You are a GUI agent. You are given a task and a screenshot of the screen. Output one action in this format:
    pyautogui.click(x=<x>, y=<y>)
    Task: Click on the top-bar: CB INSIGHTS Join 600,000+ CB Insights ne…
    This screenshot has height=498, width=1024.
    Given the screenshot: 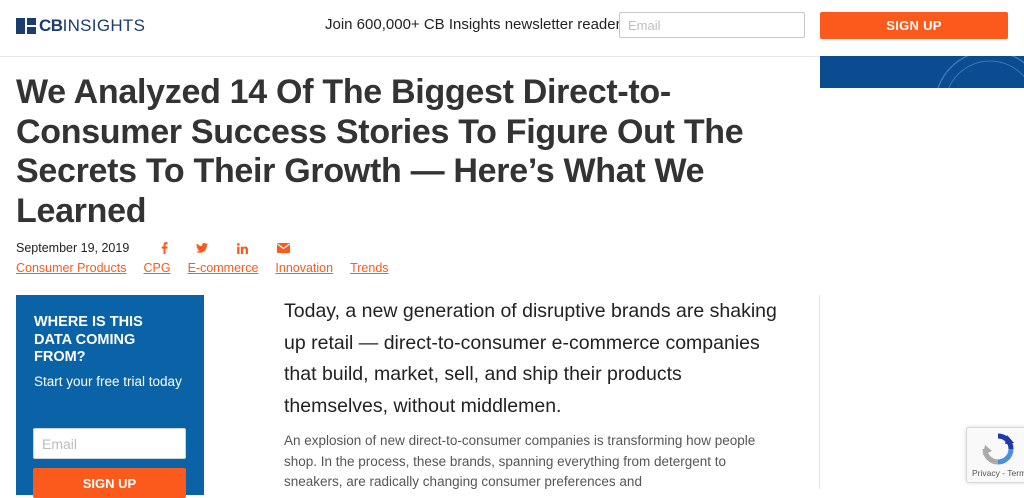 What is the action you would take?
    pyautogui.click(x=512, y=28)
    